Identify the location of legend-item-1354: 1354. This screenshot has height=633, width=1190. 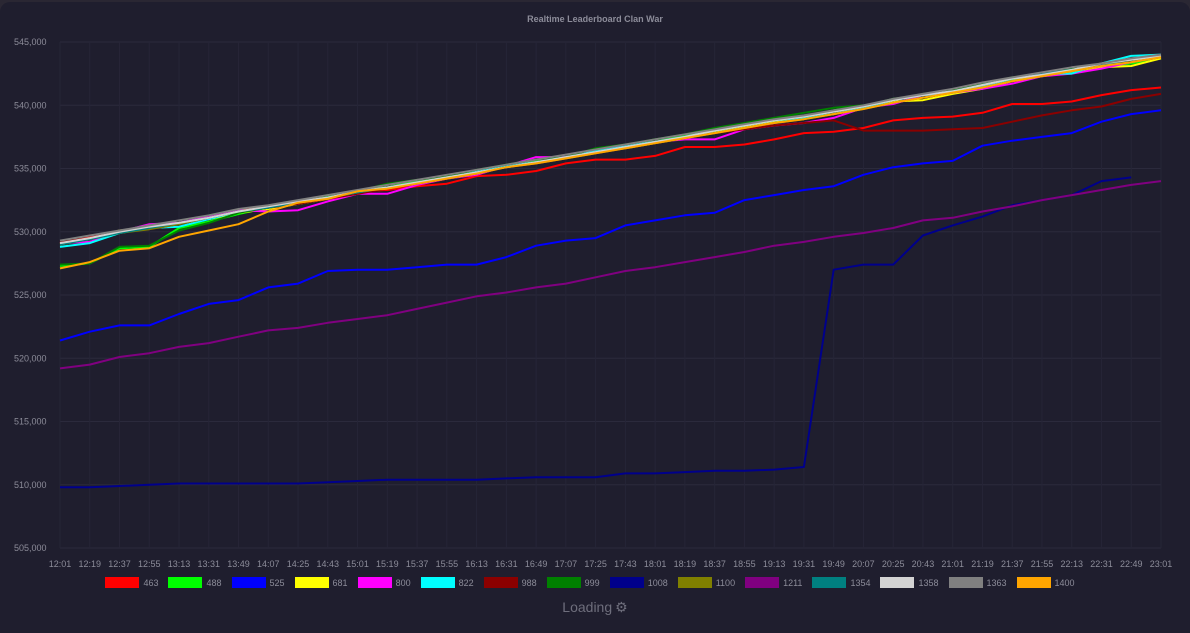
(841, 582).